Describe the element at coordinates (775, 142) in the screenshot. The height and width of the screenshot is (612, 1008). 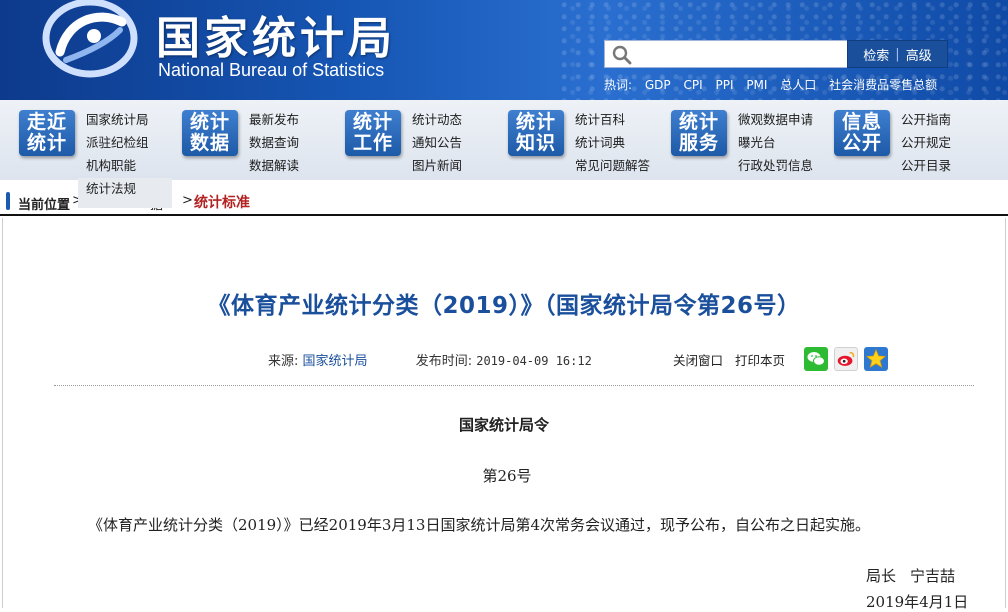
I see `nav-link: 曝光台` at that location.